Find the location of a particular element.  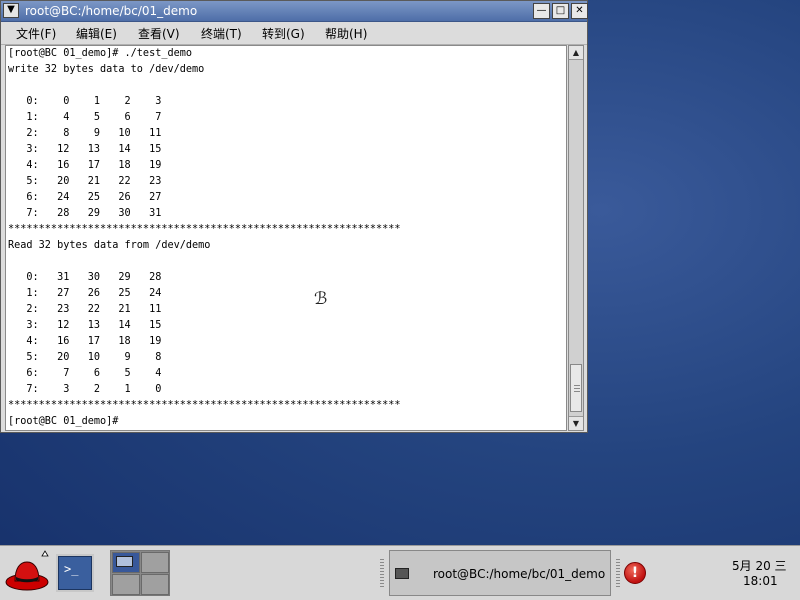

menu-terminal: 终端(T) is located at coordinates (221, 33).